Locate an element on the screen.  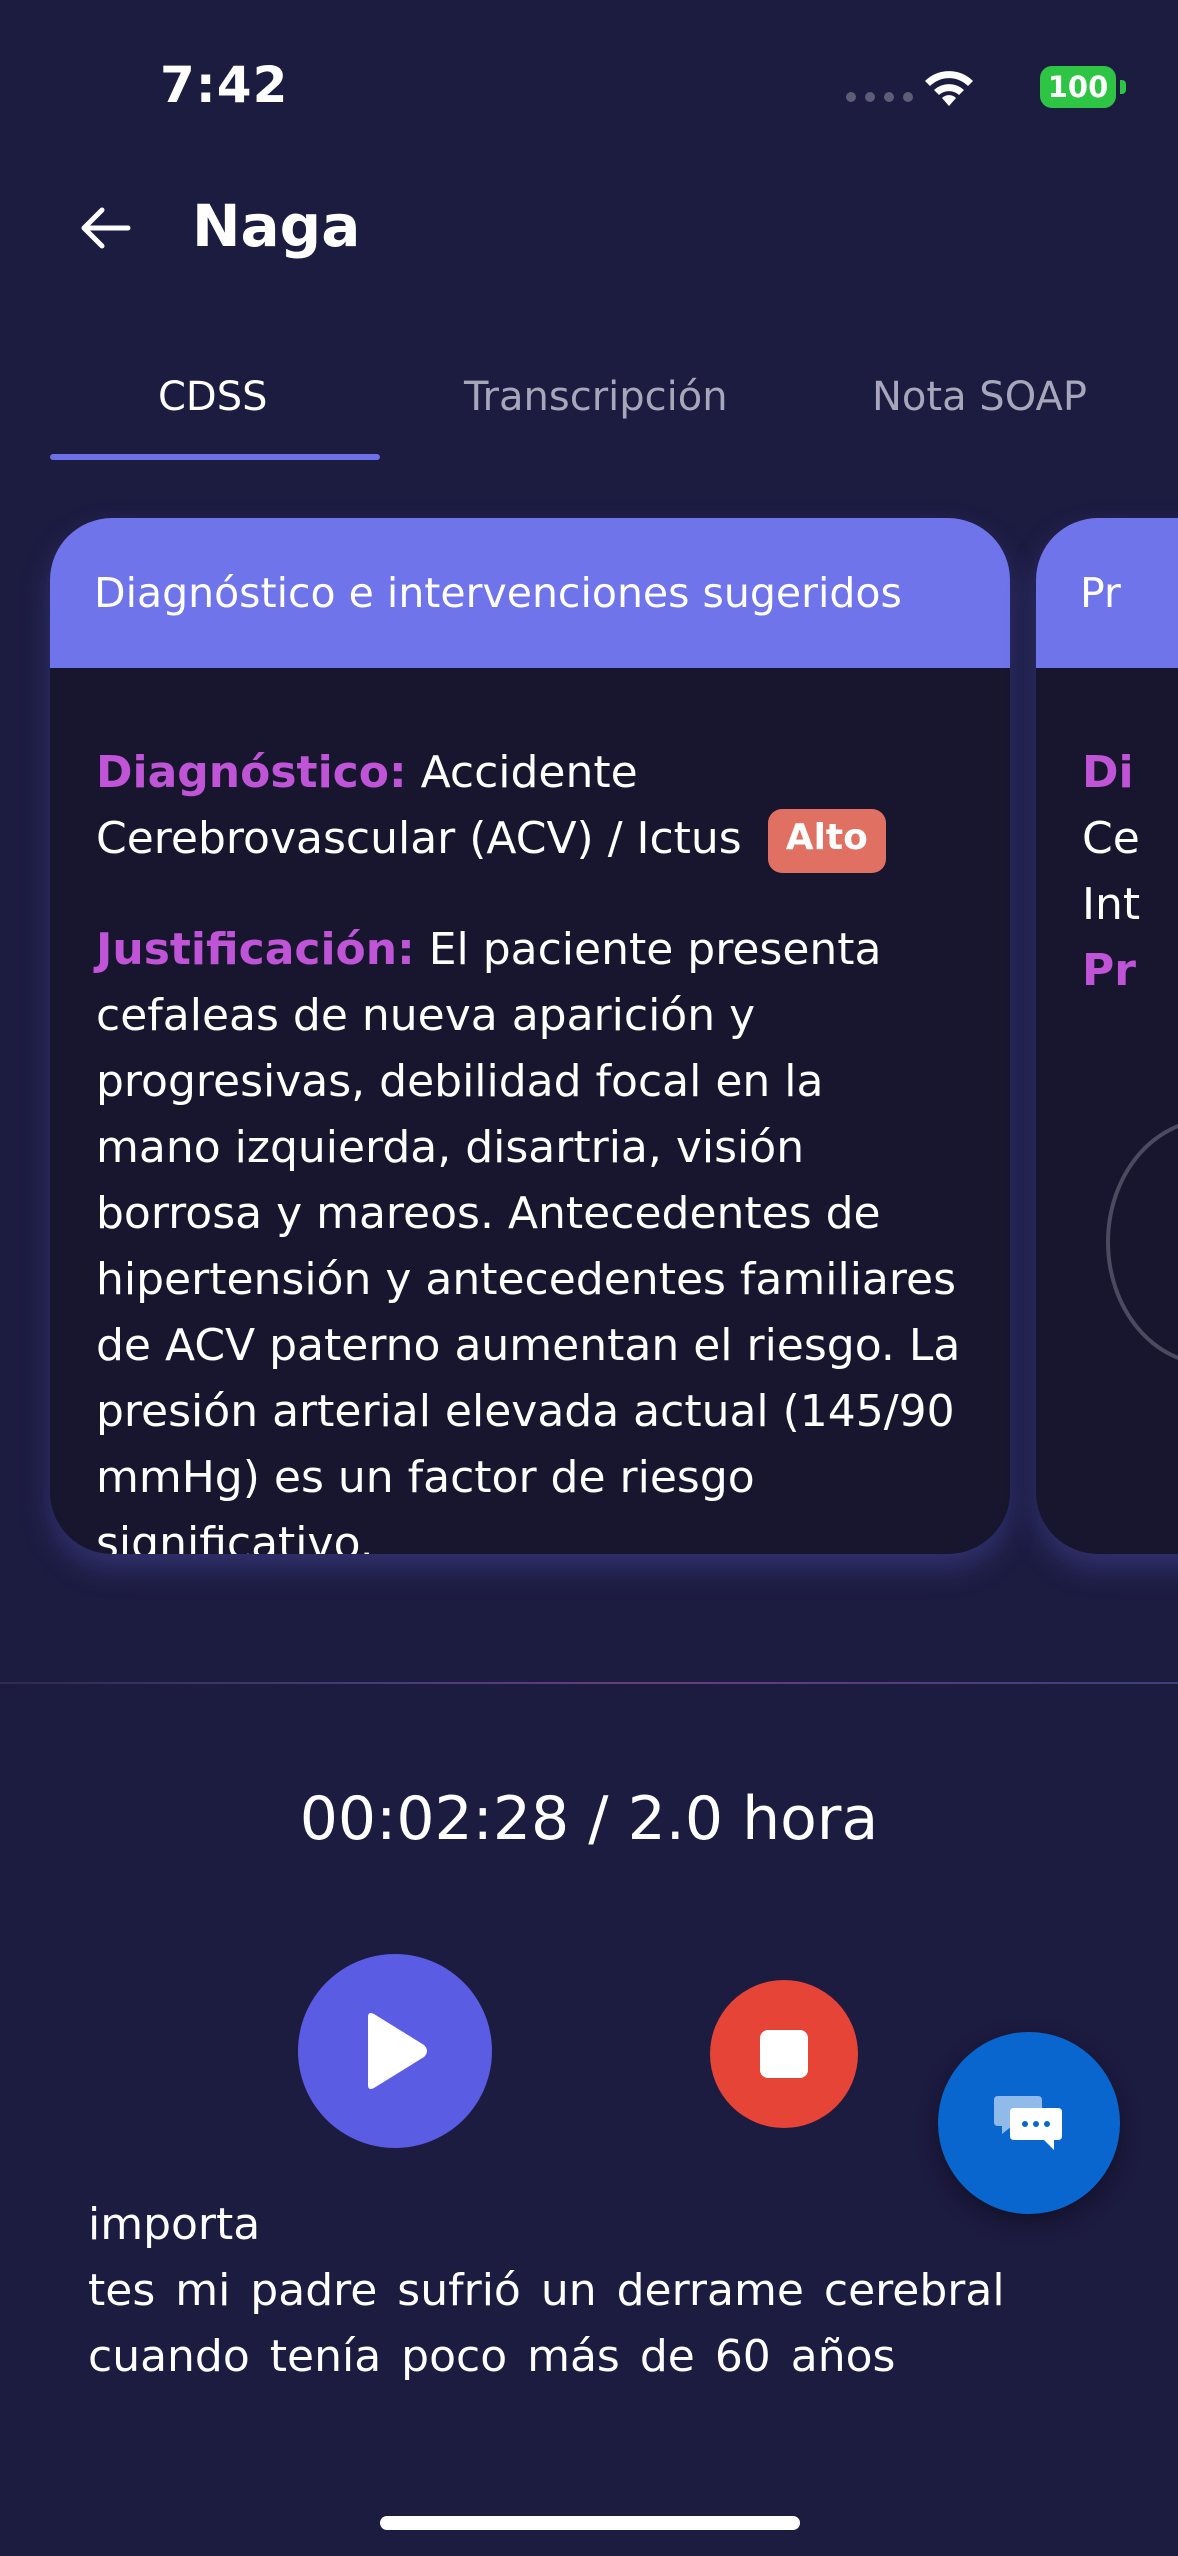
tab-transcripcion: Transcripción is located at coordinates (596, 397).